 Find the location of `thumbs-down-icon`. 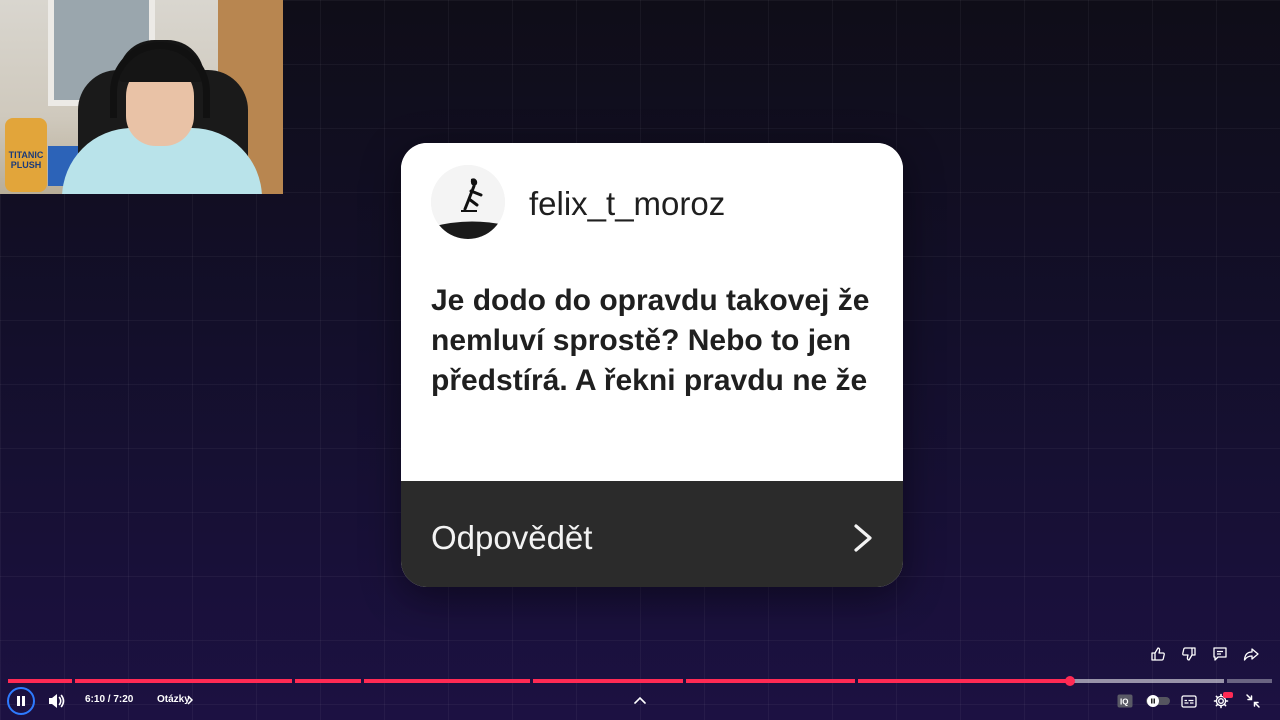

thumbs-down-icon is located at coordinates (1188, 654).